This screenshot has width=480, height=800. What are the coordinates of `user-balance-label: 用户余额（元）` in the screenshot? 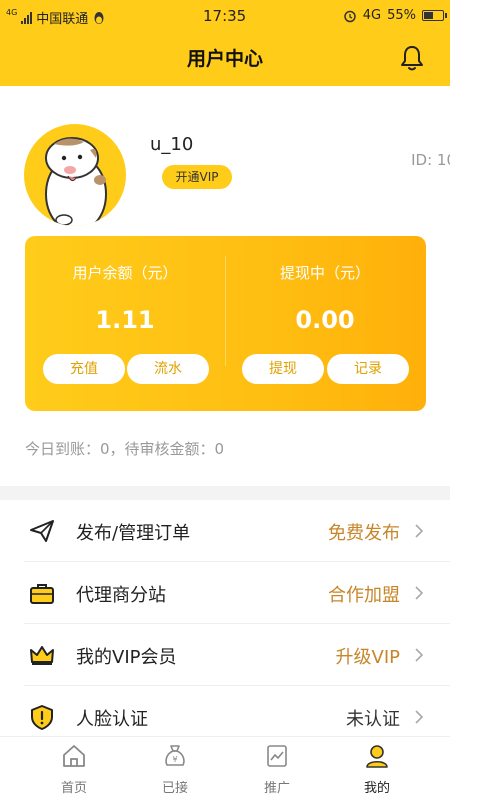 It's located at (125, 273).